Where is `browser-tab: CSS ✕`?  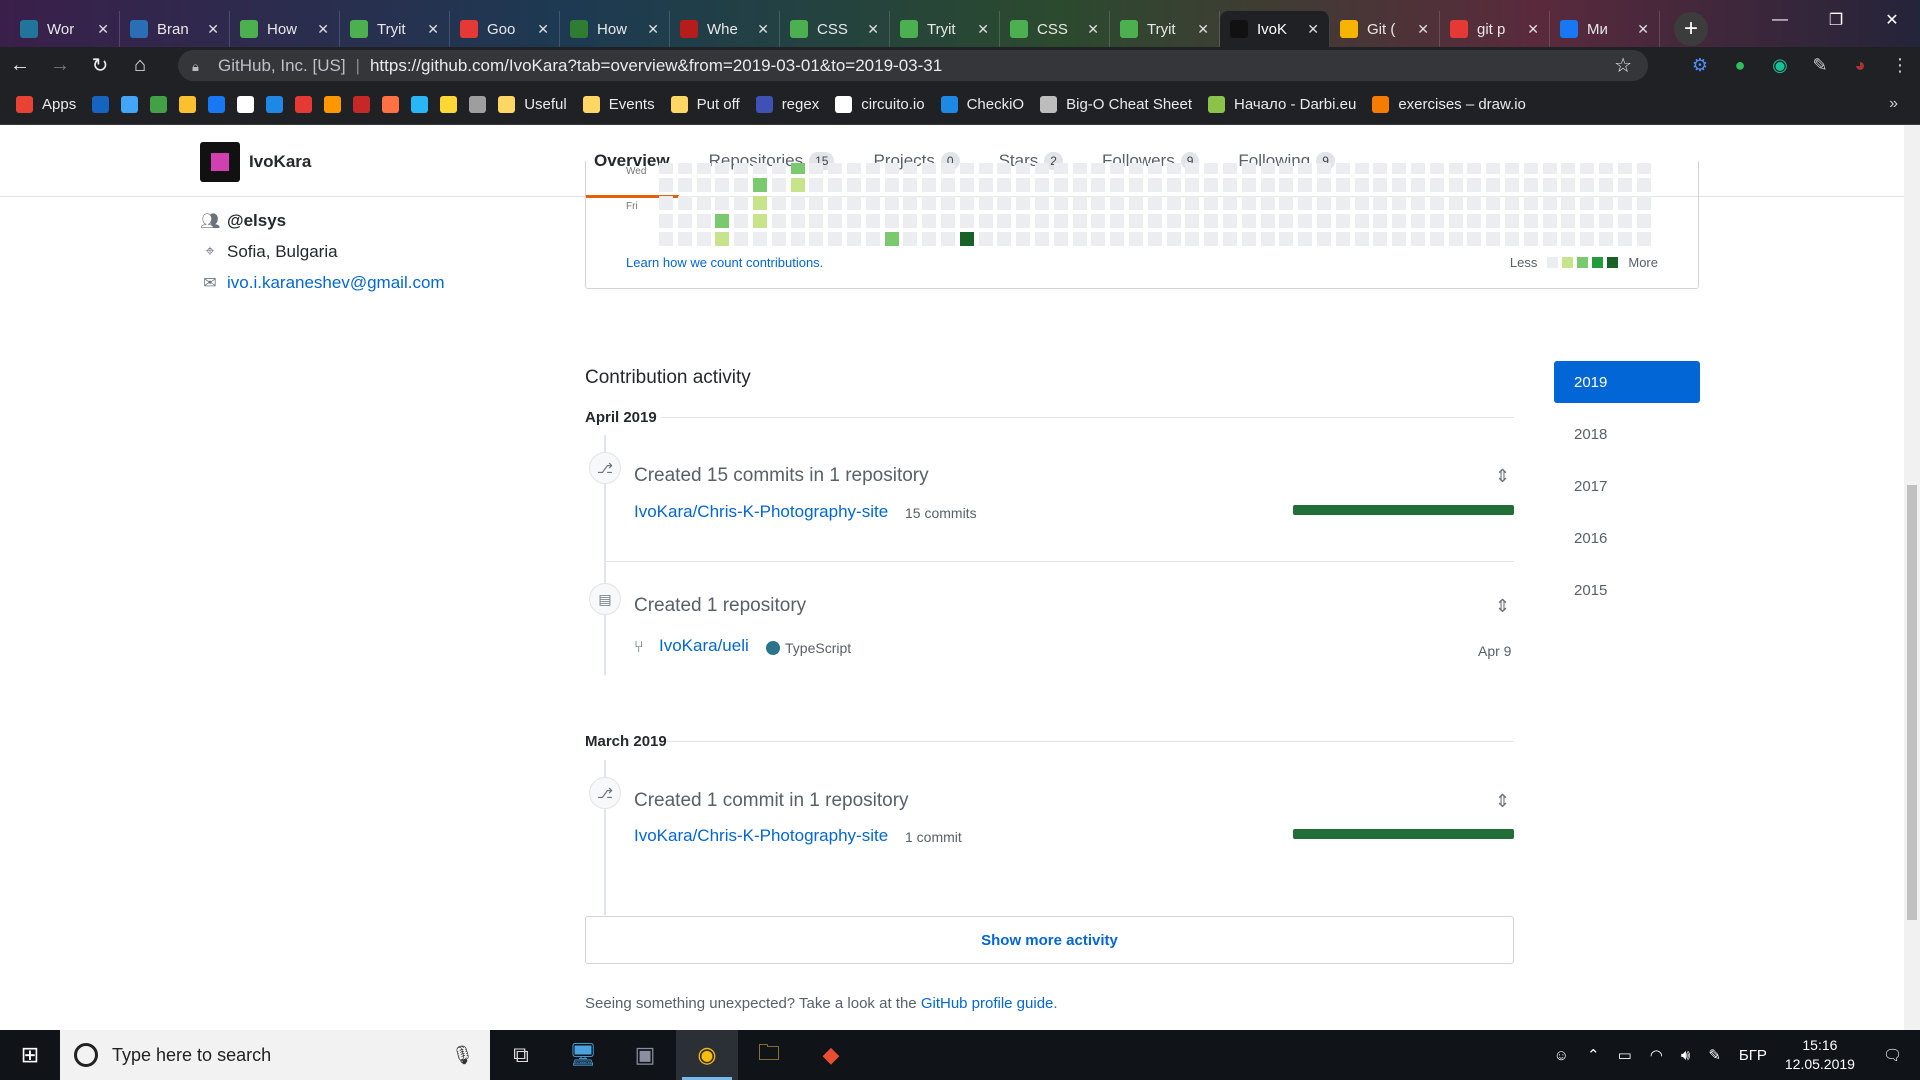 browser-tab: CSS ✕ is located at coordinates (1055, 29).